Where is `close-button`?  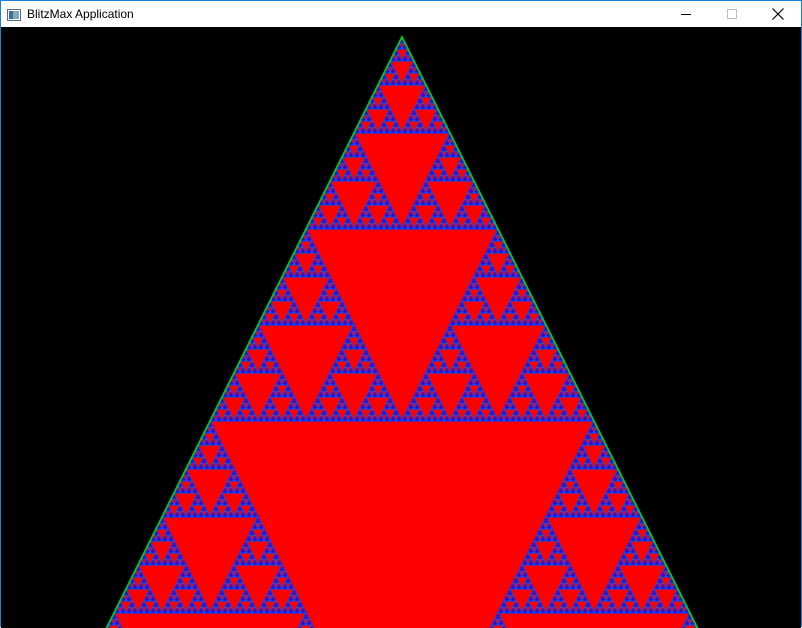
close-button is located at coordinates (778, 14).